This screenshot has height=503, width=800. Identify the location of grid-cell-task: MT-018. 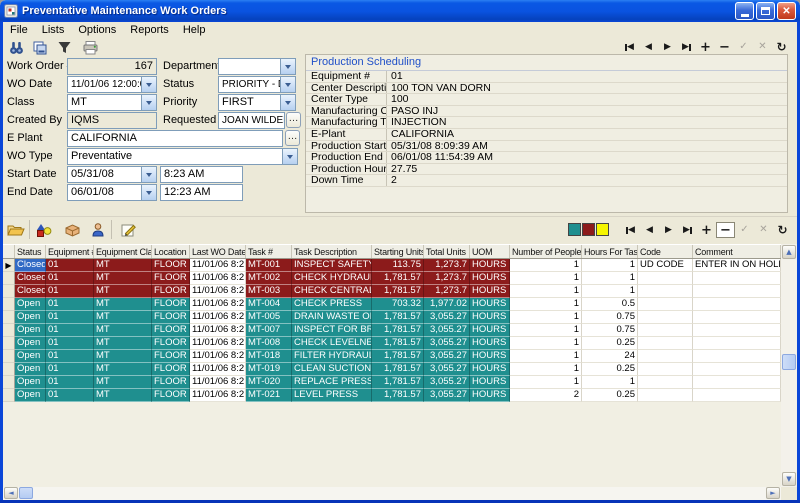
(269, 356).